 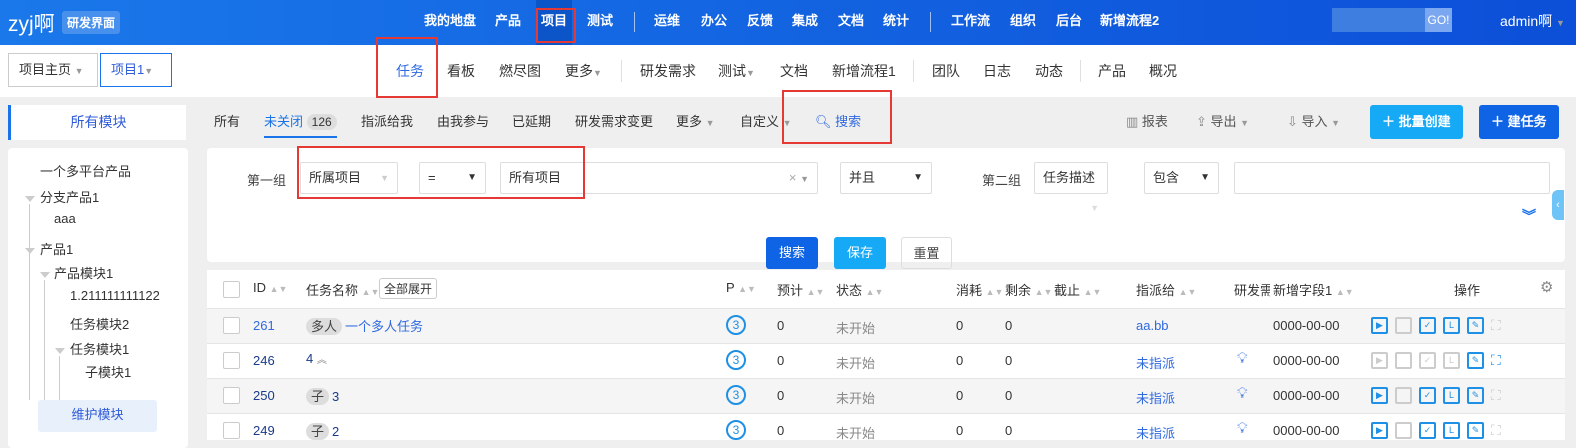 What do you see at coordinates (408, 288) in the screenshot?
I see `expand-all-button: 全部展开` at bounding box center [408, 288].